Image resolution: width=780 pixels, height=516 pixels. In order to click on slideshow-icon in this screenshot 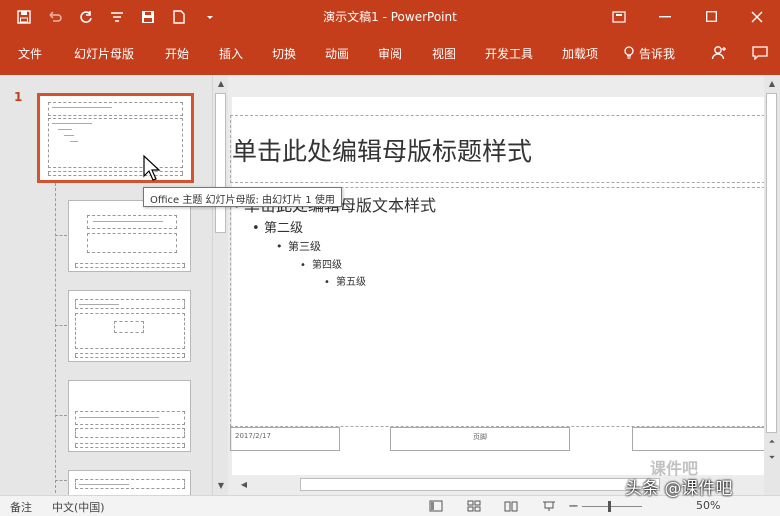, I will do `click(549, 506)`.